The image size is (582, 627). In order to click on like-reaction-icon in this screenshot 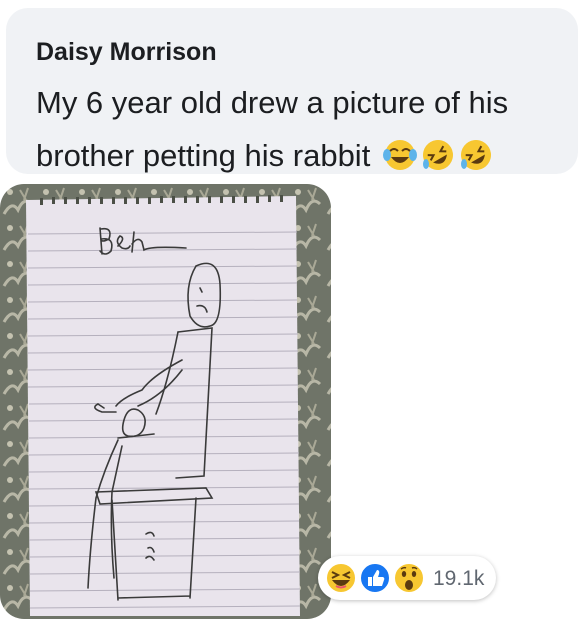, I will do `click(375, 578)`.